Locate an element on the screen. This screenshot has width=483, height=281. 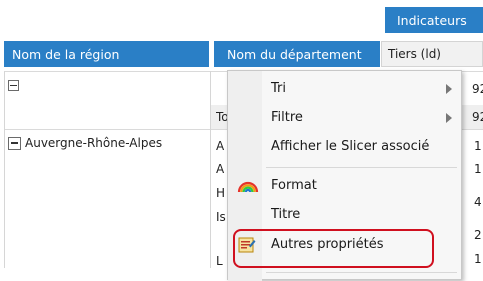
region-name: Auvergne-Rhône-Alpes is located at coordinates (94, 143).